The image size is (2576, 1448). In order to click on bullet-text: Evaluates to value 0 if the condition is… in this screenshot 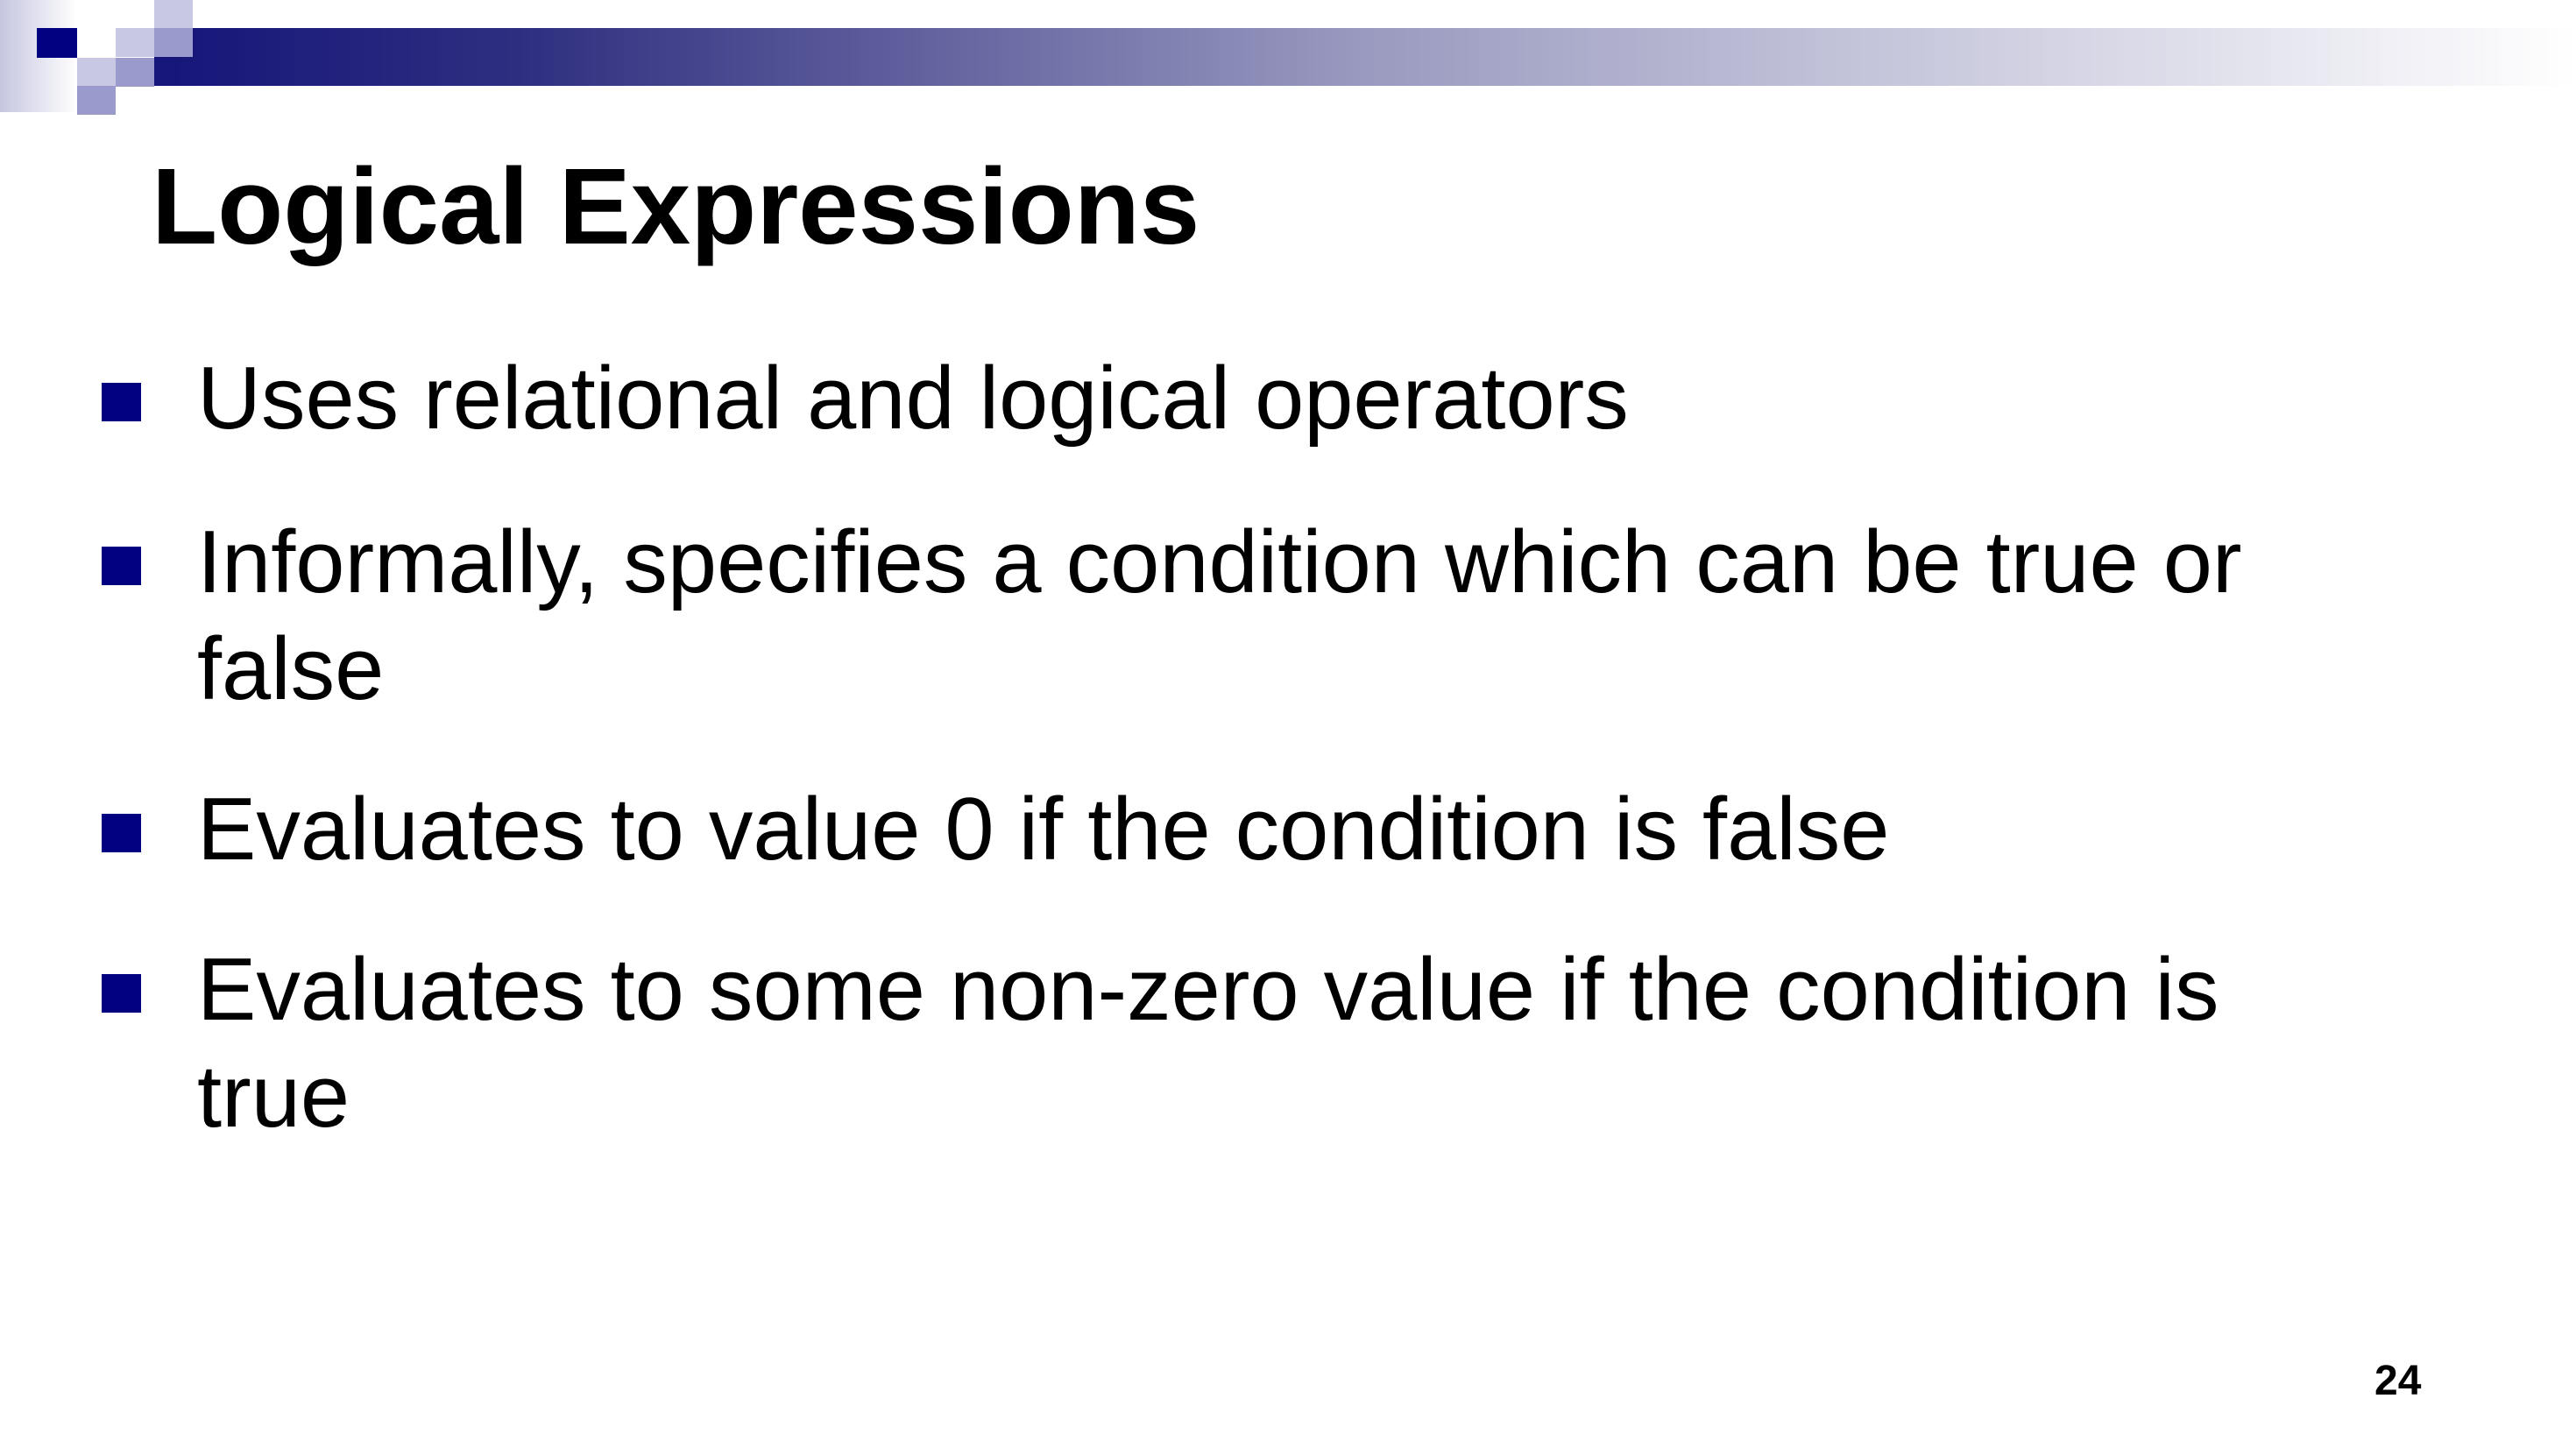, I will do `click(1043, 830)`.